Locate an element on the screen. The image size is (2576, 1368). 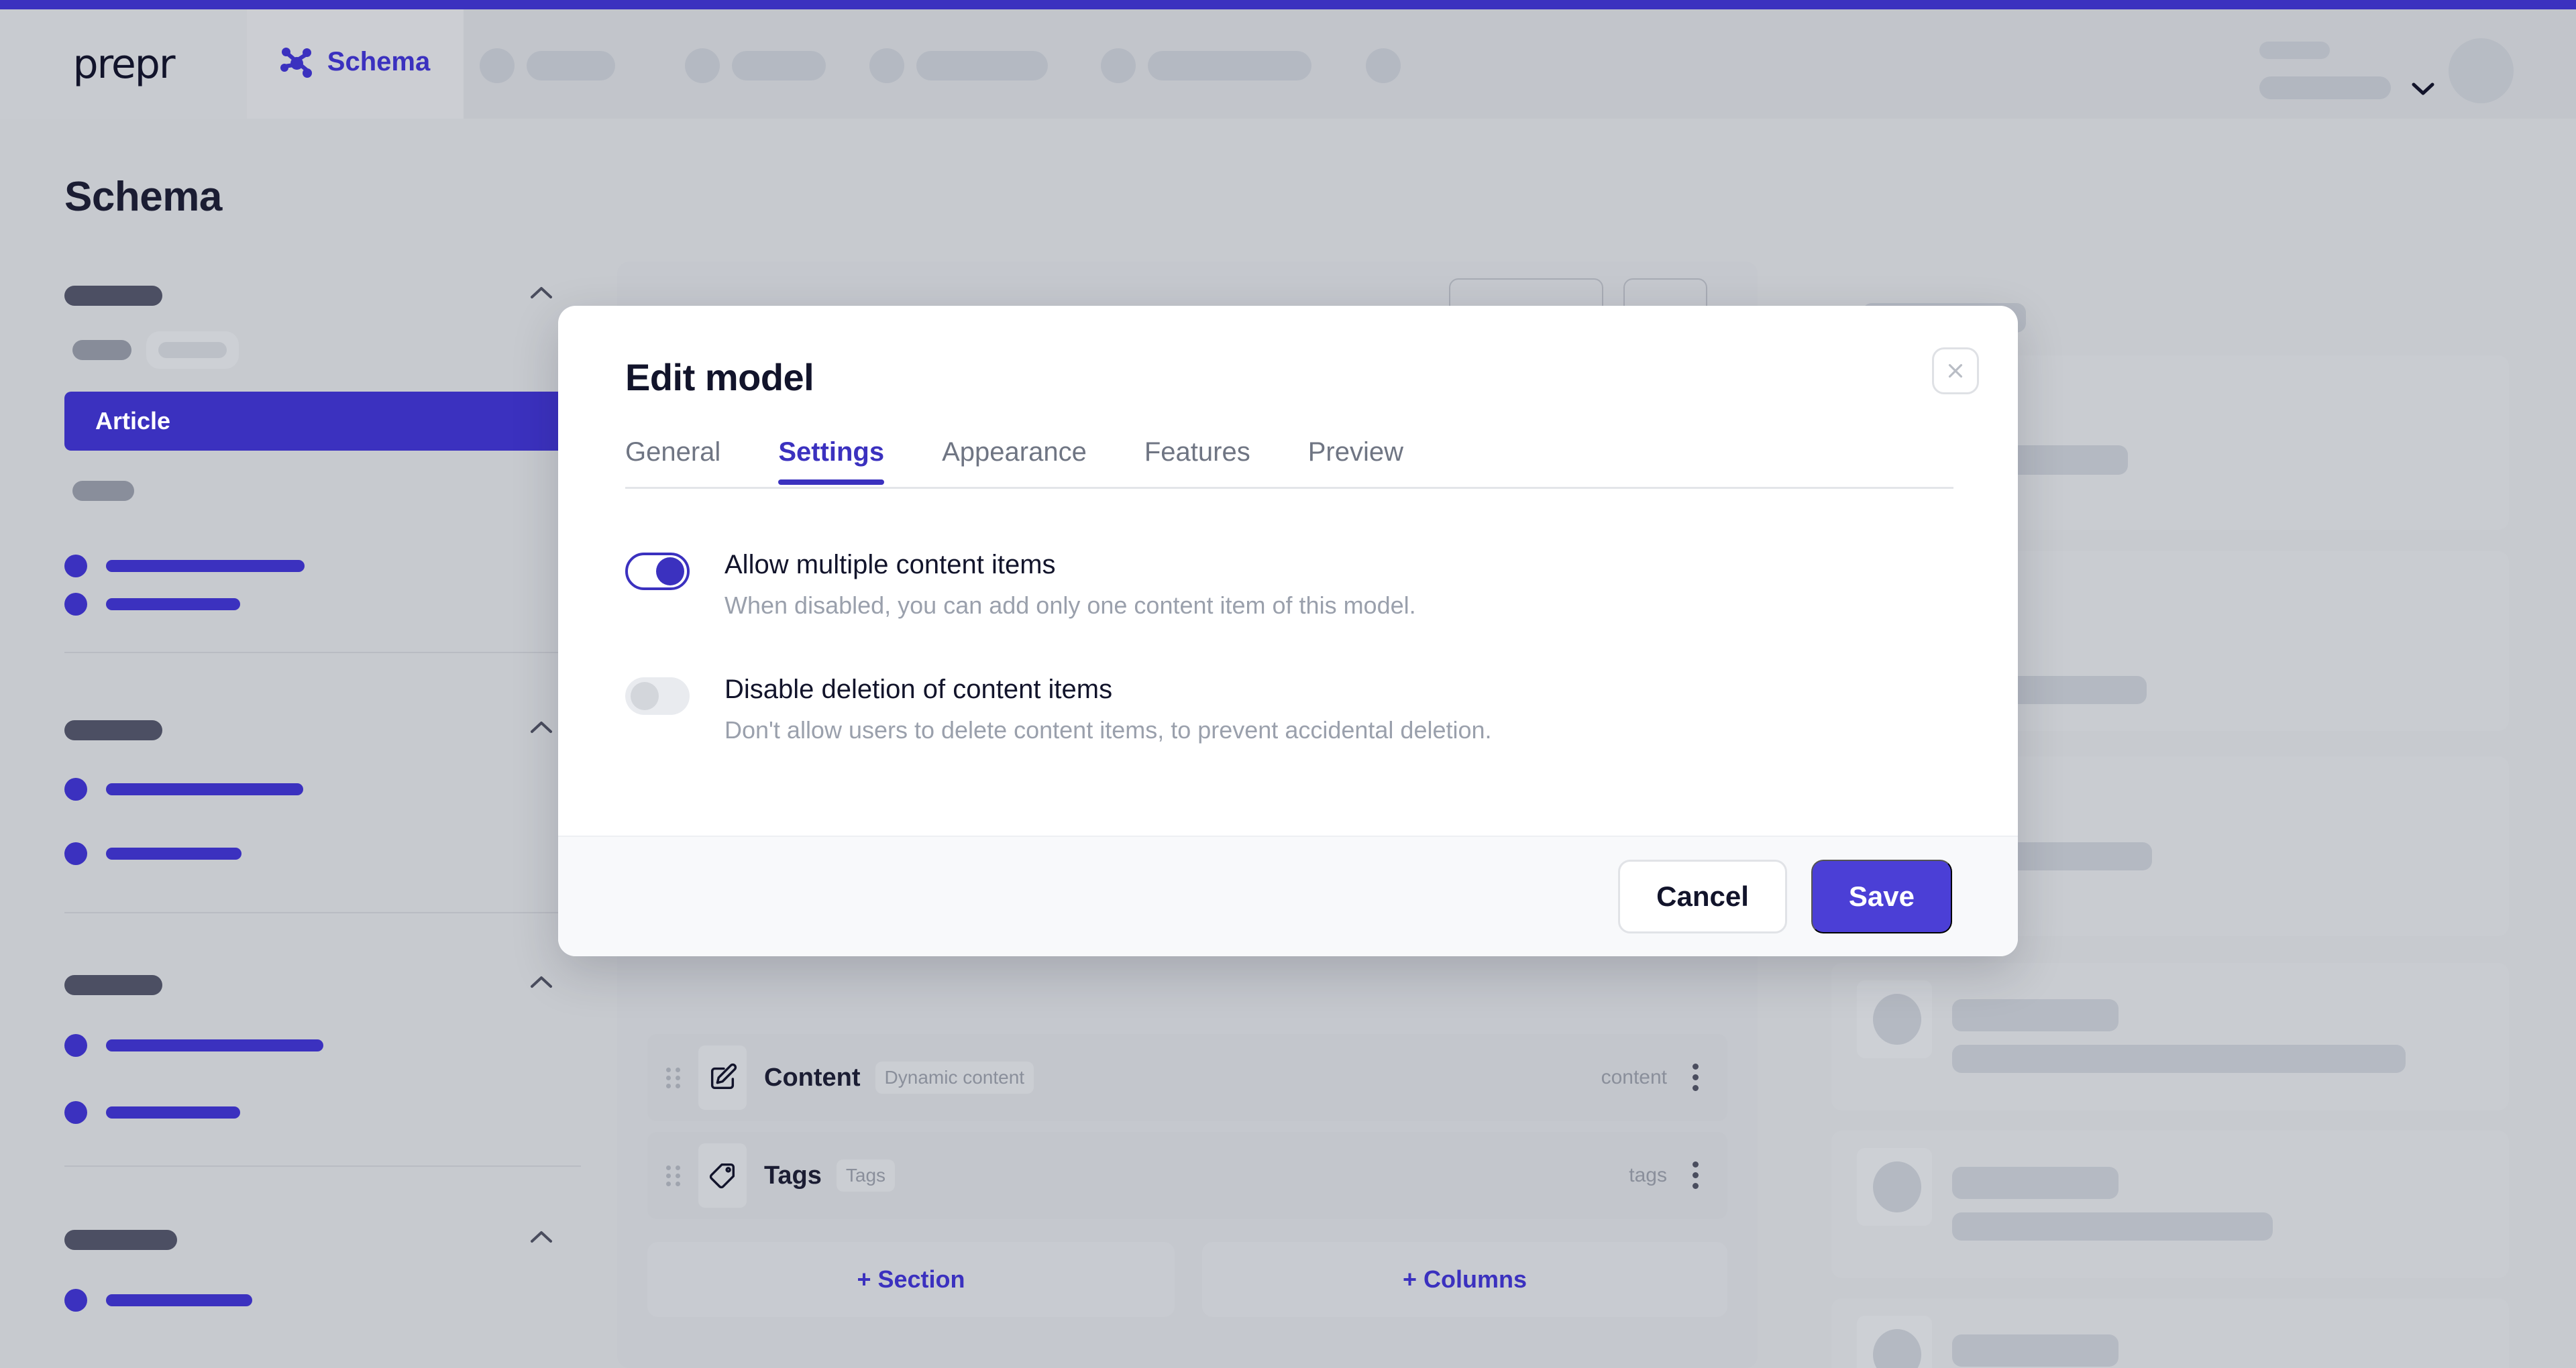
sidebar-subnav-item-label is located at coordinates (192, 350).